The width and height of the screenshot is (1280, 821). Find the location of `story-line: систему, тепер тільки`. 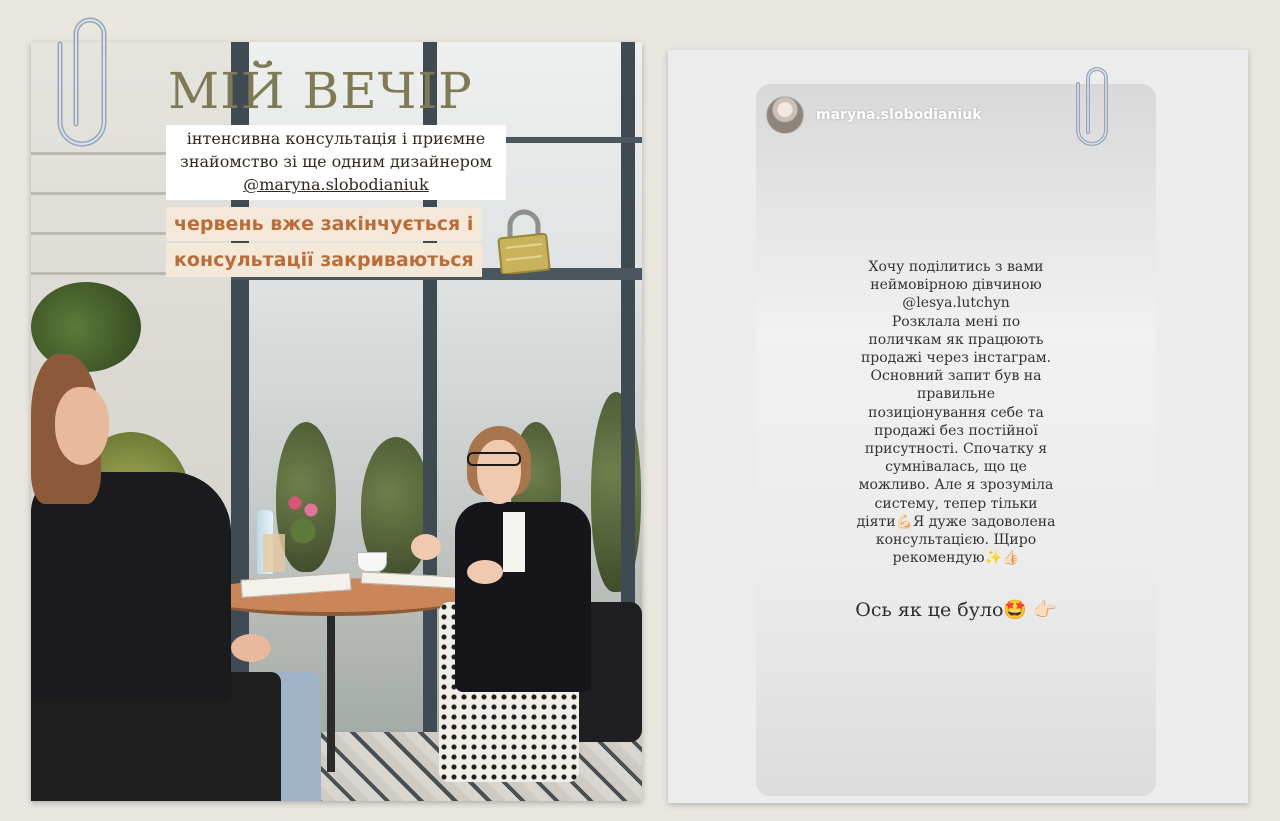

story-line: систему, тепер тільки is located at coordinates (956, 503).